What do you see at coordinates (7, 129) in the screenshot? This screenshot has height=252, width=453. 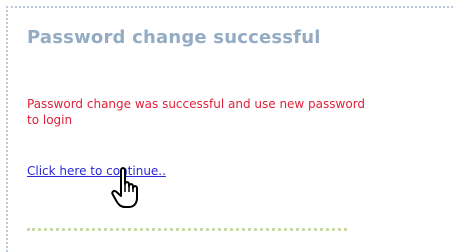 I see `panel-left-border` at bounding box center [7, 129].